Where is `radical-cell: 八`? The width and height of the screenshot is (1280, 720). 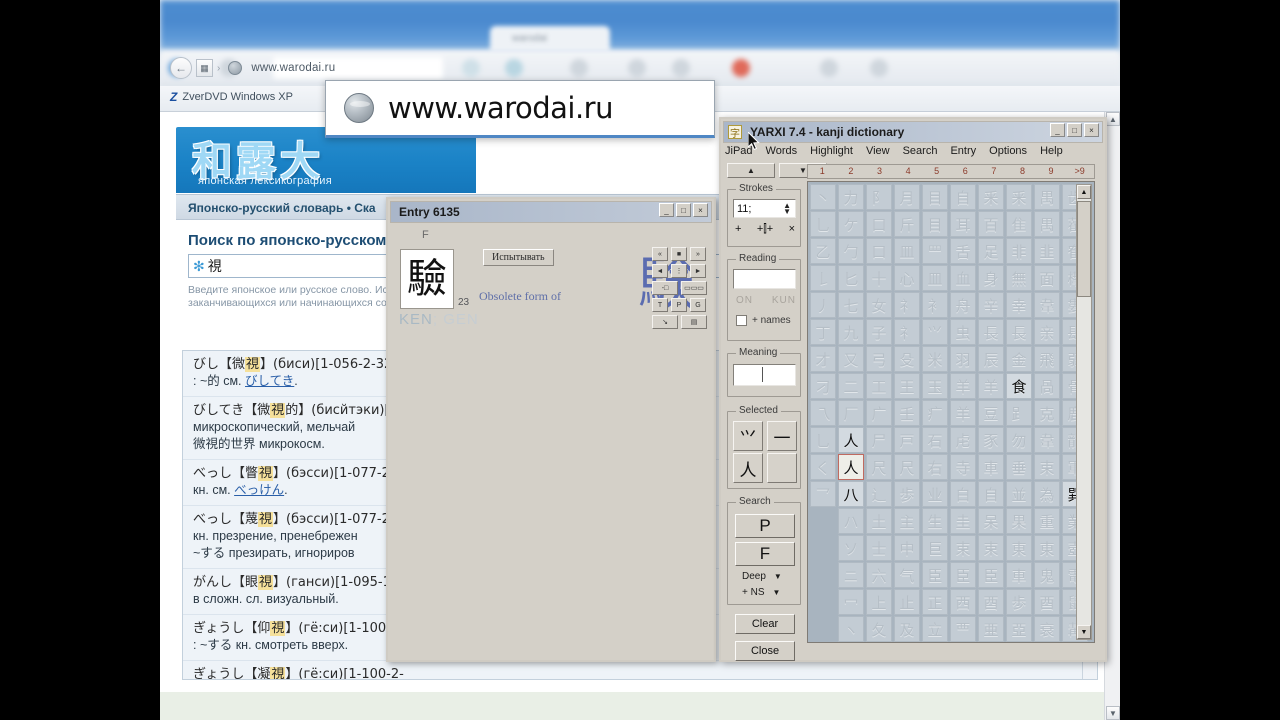
radical-cell: 八 is located at coordinates (851, 494).